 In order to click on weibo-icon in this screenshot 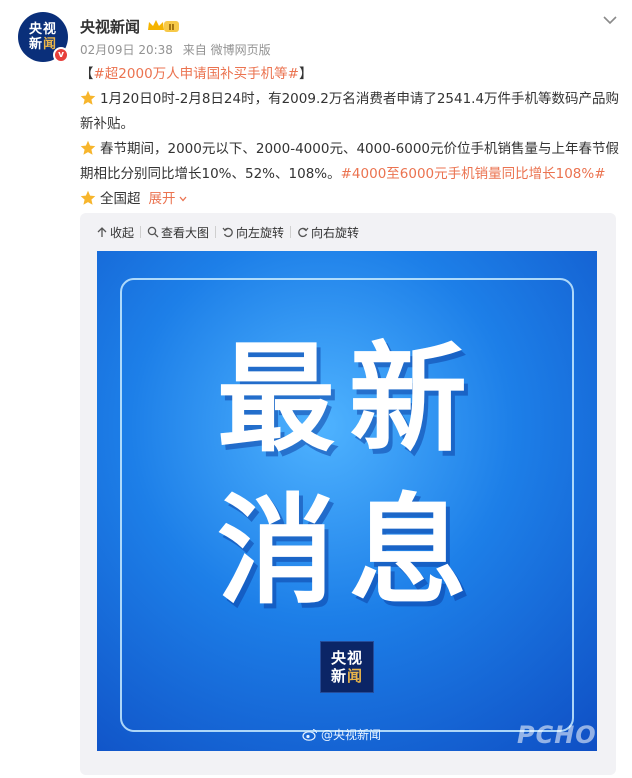, I will do `click(310, 734)`.